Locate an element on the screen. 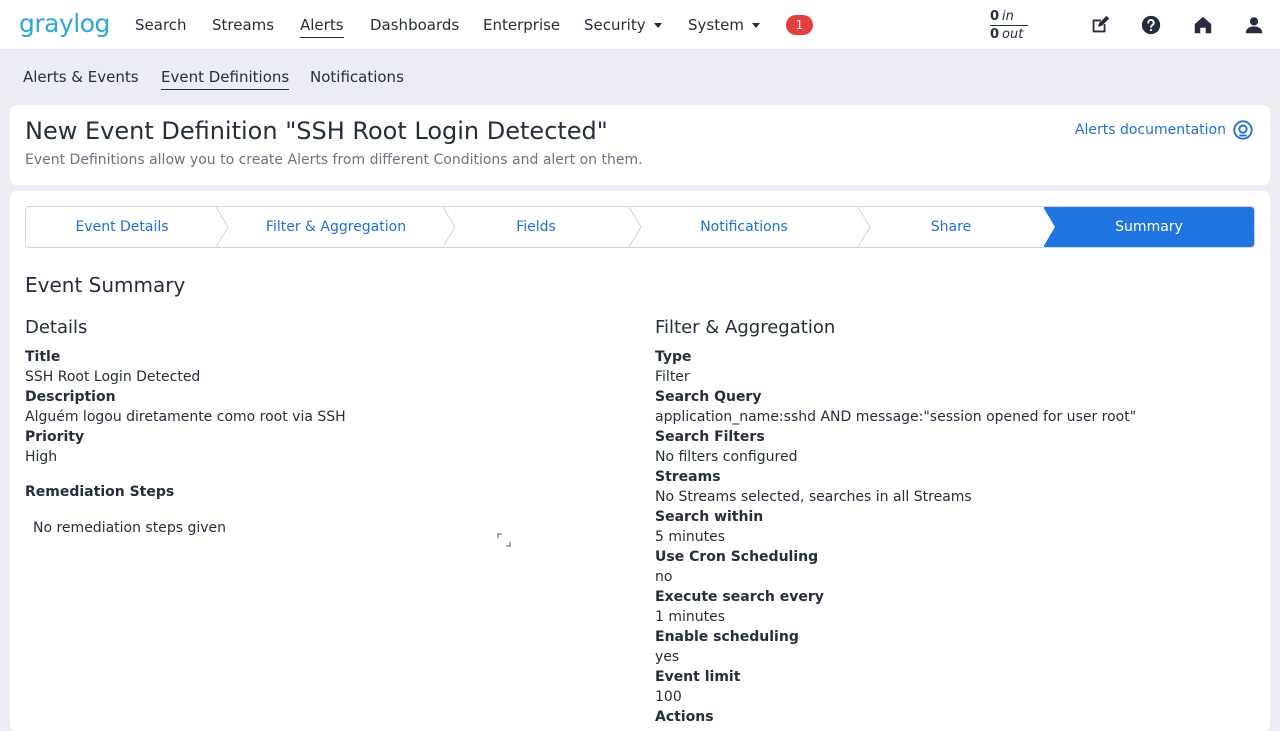  throughput-out-label: out is located at coordinates (1013, 34).